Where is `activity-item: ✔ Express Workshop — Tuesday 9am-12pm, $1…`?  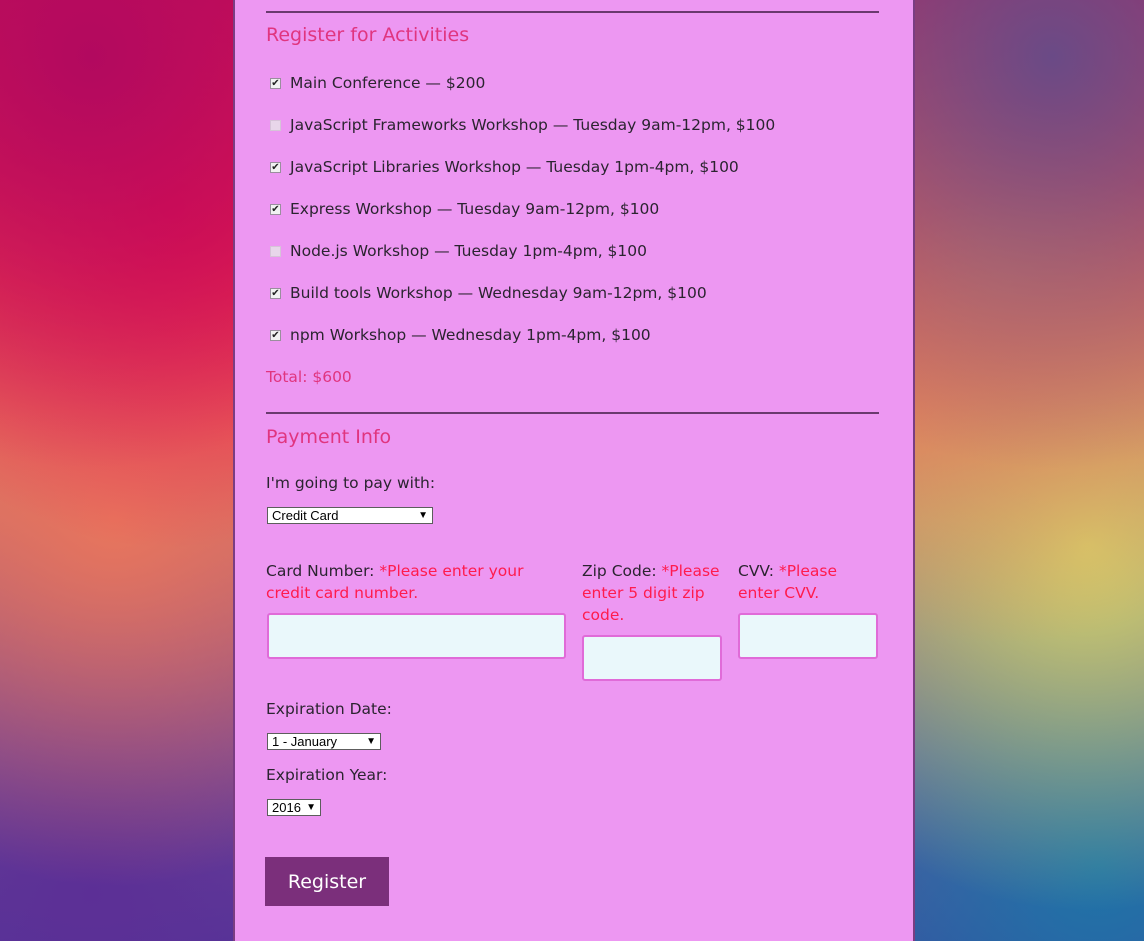
activity-item: ✔ Express Workshop — Tuesday 9am-12pm, $1… is located at coordinates (464, 209).